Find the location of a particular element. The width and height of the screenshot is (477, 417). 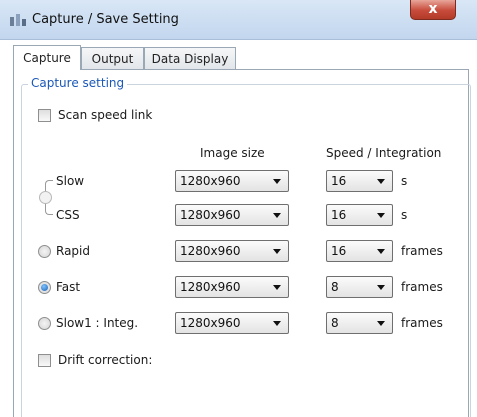

fast-radio is located at coordinates (44, 287).